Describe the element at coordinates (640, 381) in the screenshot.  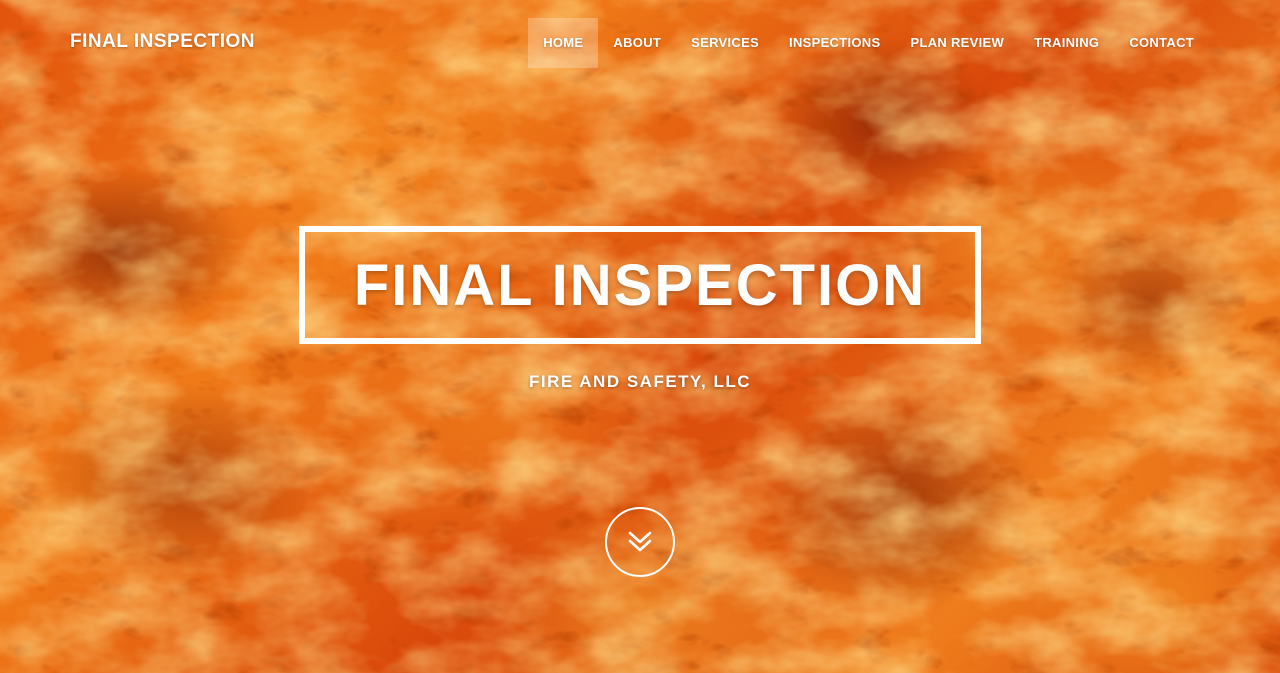
I see `hero-subtitle: FIRE AND SAFETY, LLC` at that location.